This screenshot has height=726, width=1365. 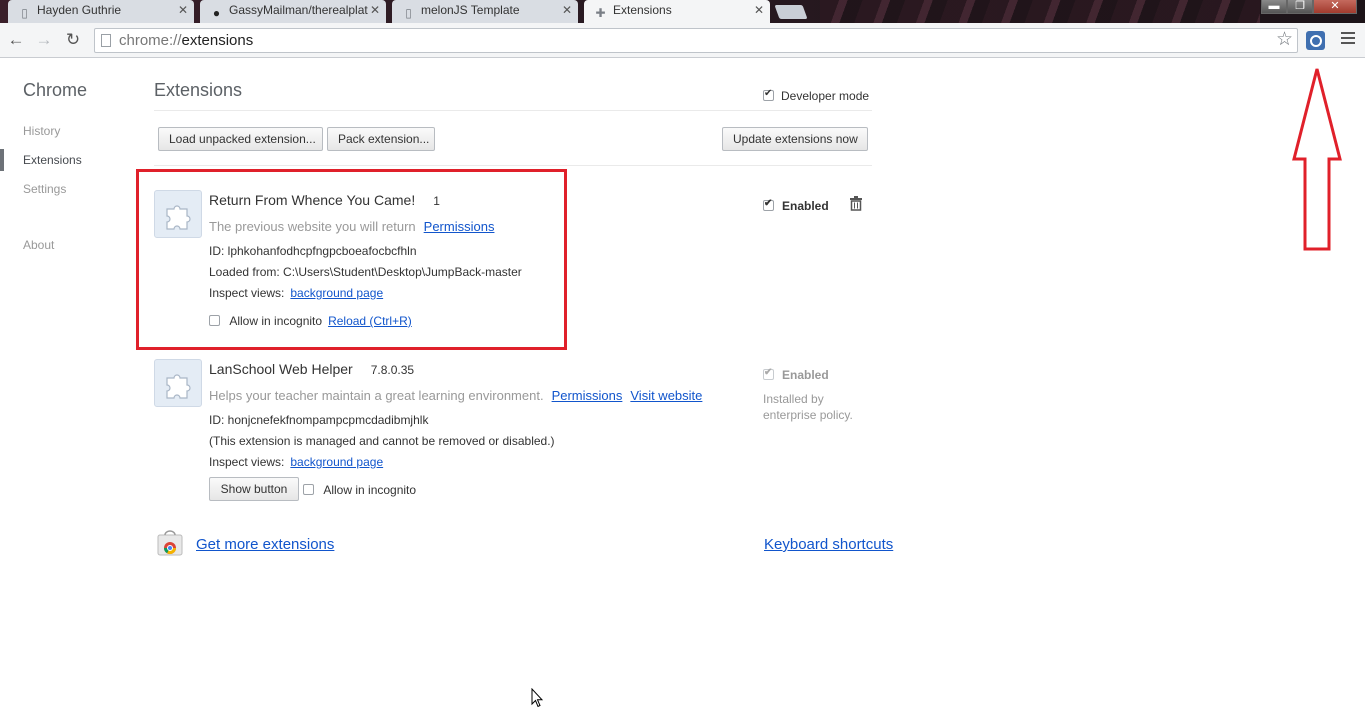 What do you see at coordinates (1315, 40) in the screenshot?
I see `extension-clock-icon` at bounding box center [1315, 40].